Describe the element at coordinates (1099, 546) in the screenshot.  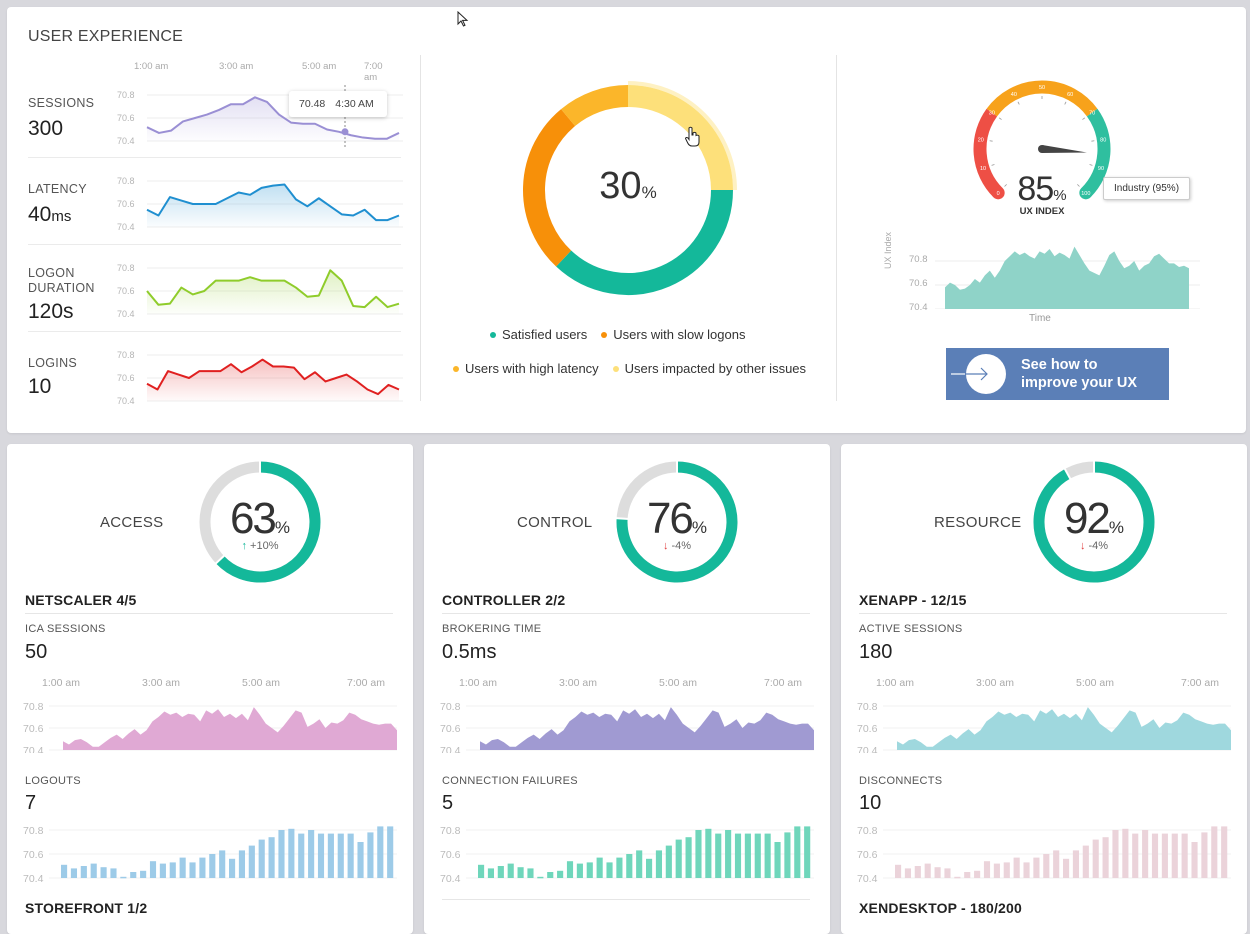
I see `delta-value: -4%` at that location.